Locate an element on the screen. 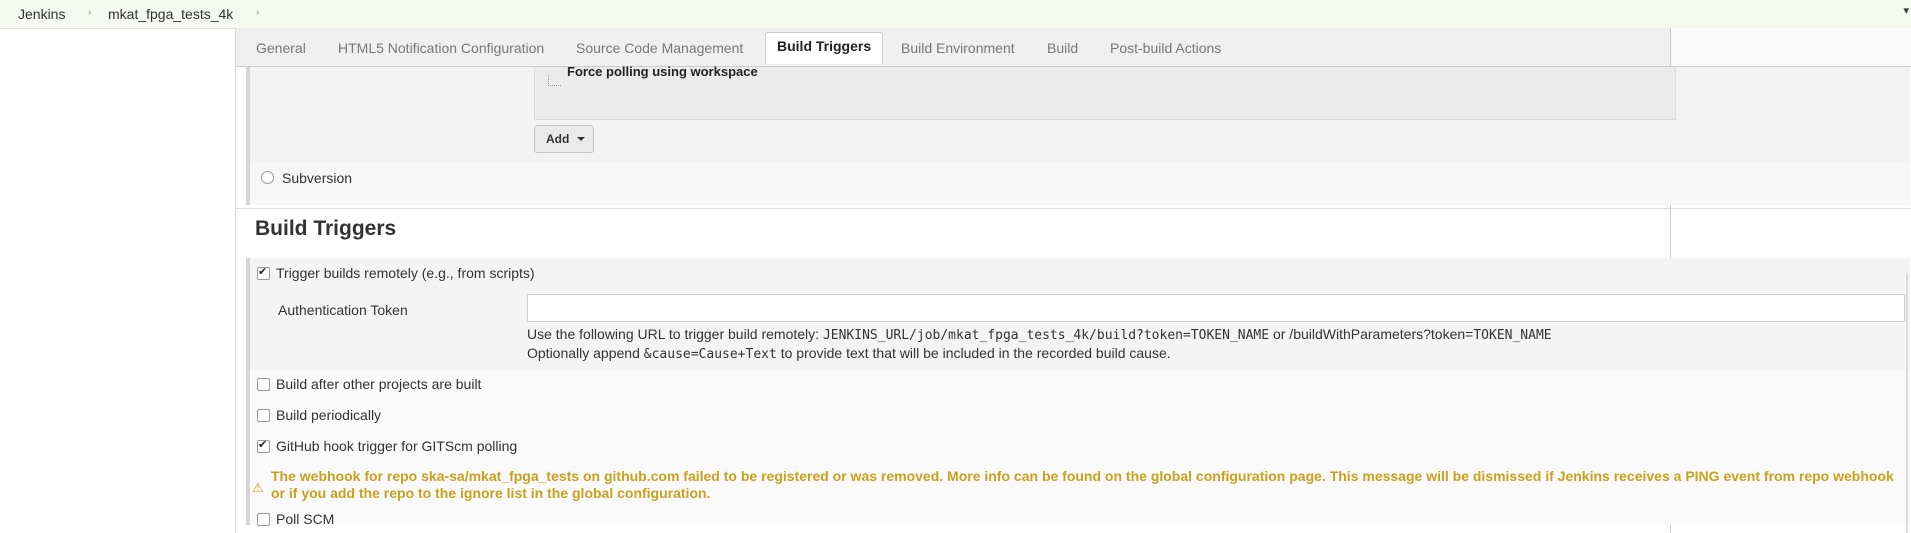  caret-down-icon is located at coordinates (581, 139).